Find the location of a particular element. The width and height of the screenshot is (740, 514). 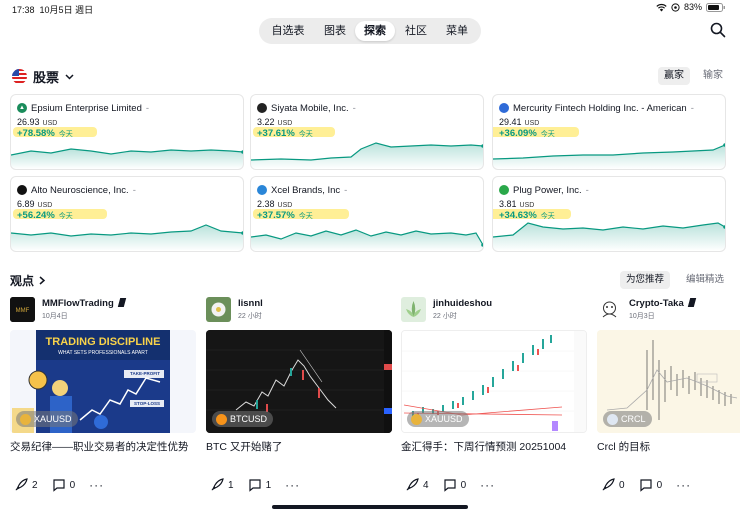

stock-card: Siyata Mobile, Inc. - 3.22 USD +37.61% 今天 is located at coordinates (367, 132).